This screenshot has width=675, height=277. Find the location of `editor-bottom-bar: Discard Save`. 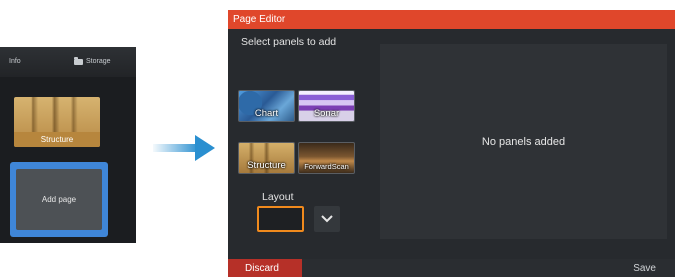

editor-bottom-bar: Discard Save is located at coordinates (451, 268).